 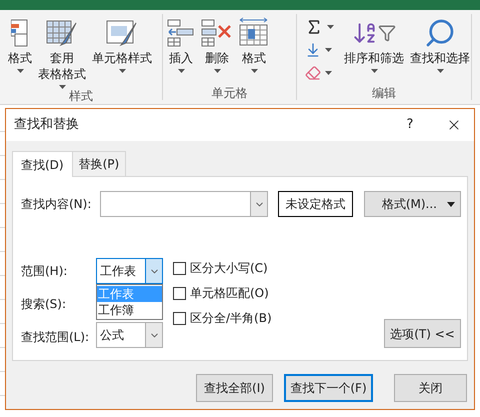 I want to click on dialog-tab: 查找(D), so click(x=42, y=164).